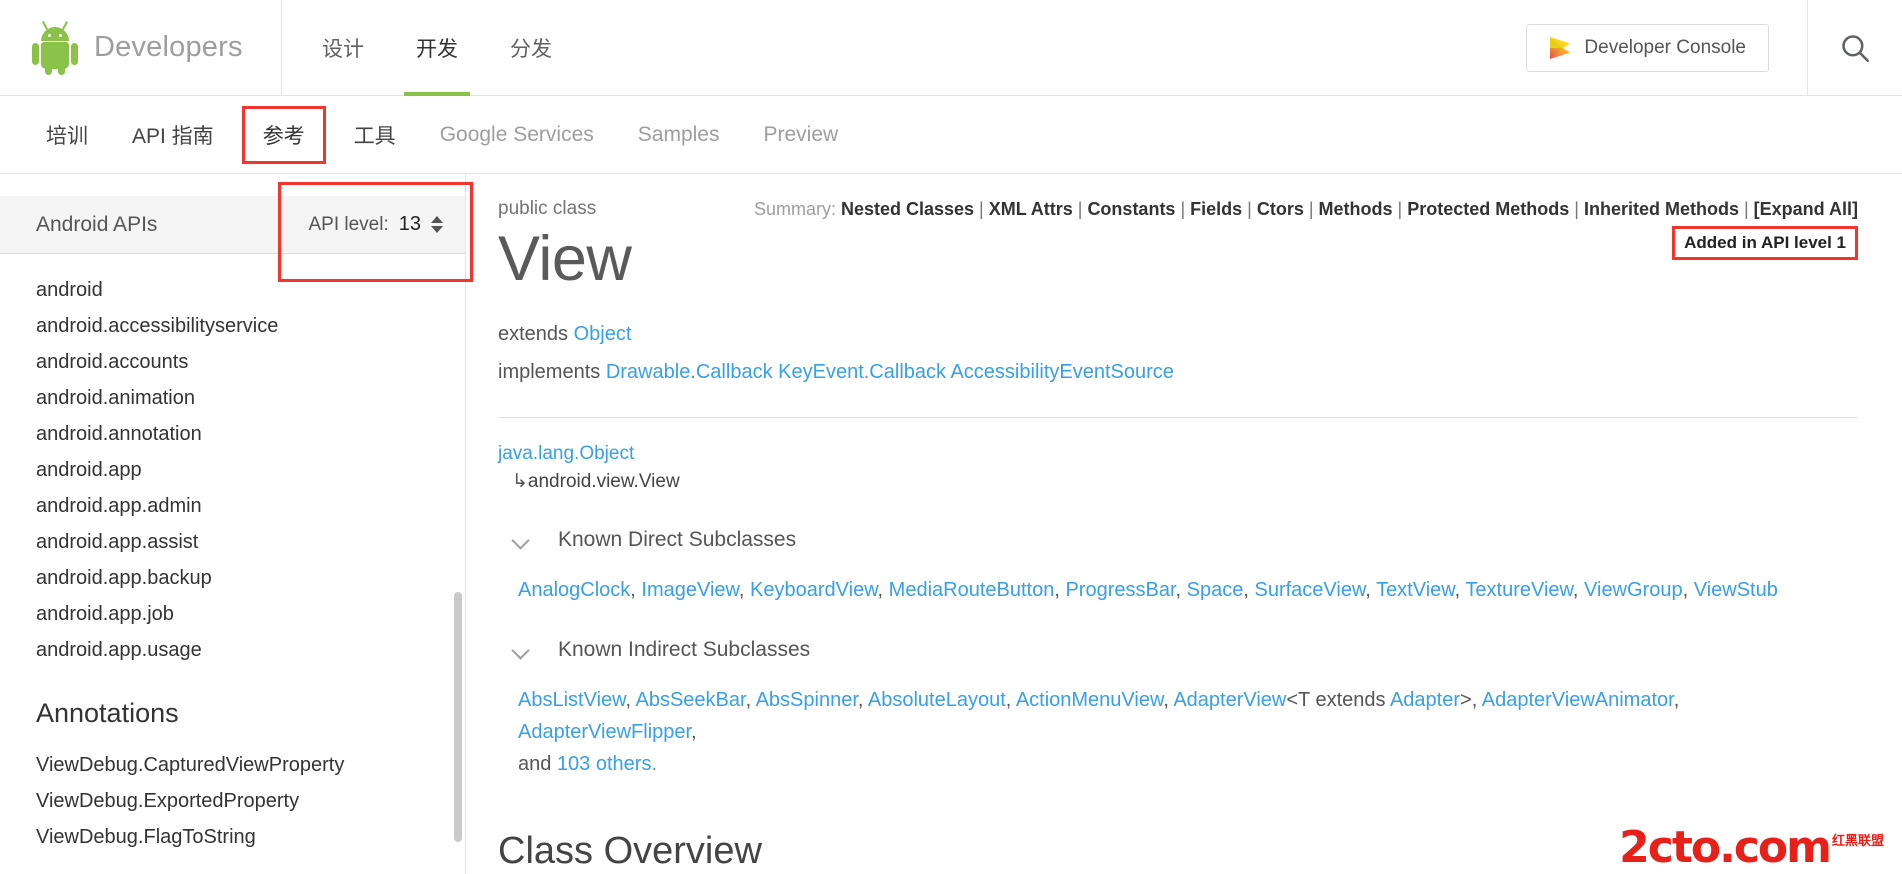  Describe the element at coordinates (458, 717) in the screenshot. I see `sidebar-scrollbar` at that location.